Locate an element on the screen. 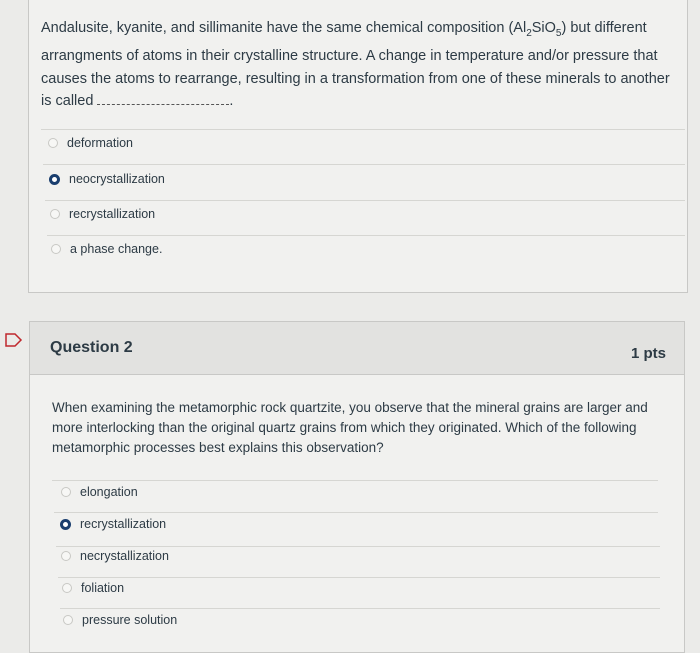 The height and width of the screenshot is (653, 700). answer-label: a phase change. is located at coordinates (116, 249).